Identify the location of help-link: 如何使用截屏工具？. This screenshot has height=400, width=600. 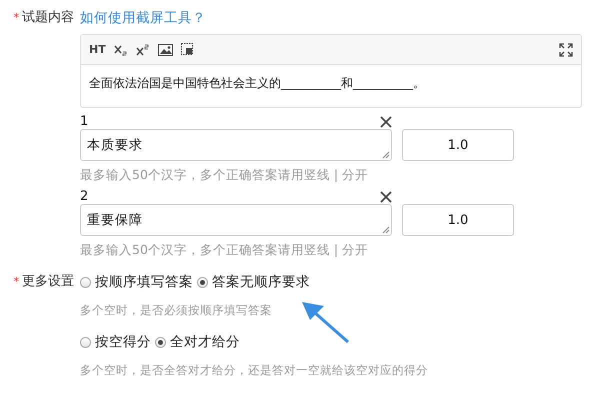
(143, 18).